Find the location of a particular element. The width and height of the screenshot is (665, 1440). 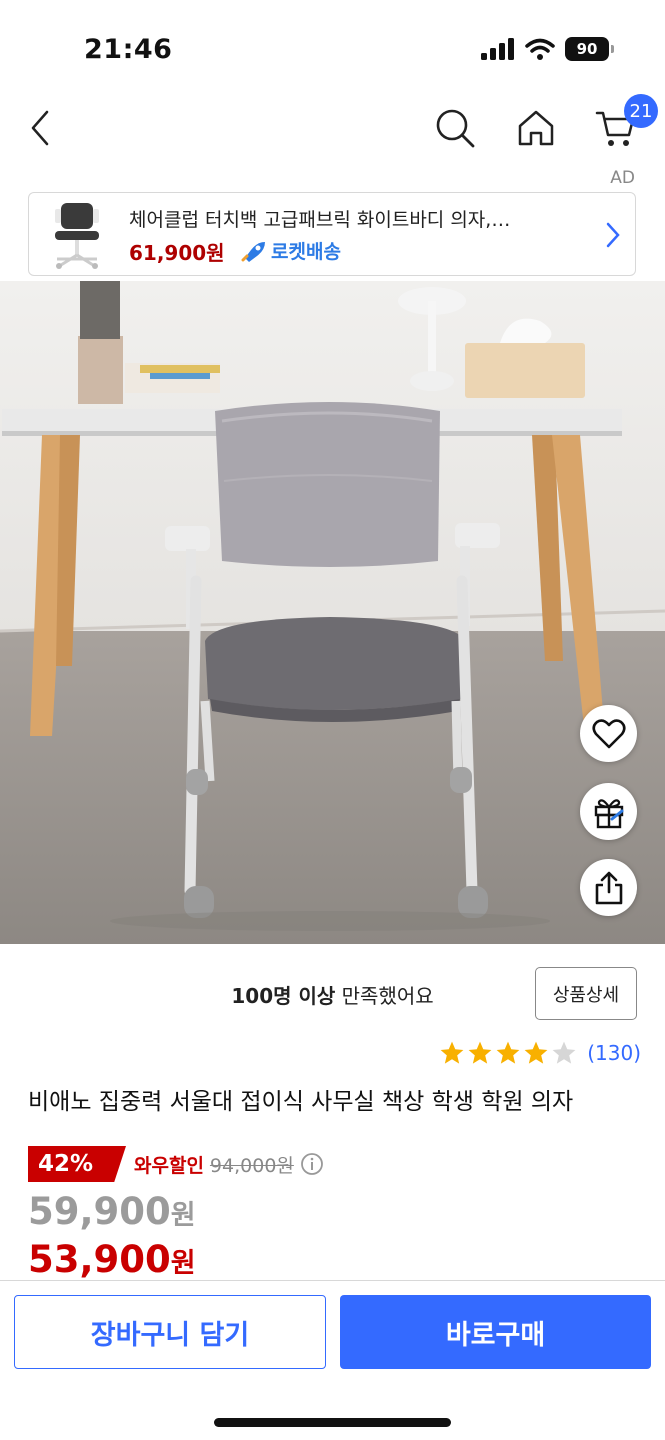

wow-discount-label: 와우할인 is located at coordinates (169, 1165).